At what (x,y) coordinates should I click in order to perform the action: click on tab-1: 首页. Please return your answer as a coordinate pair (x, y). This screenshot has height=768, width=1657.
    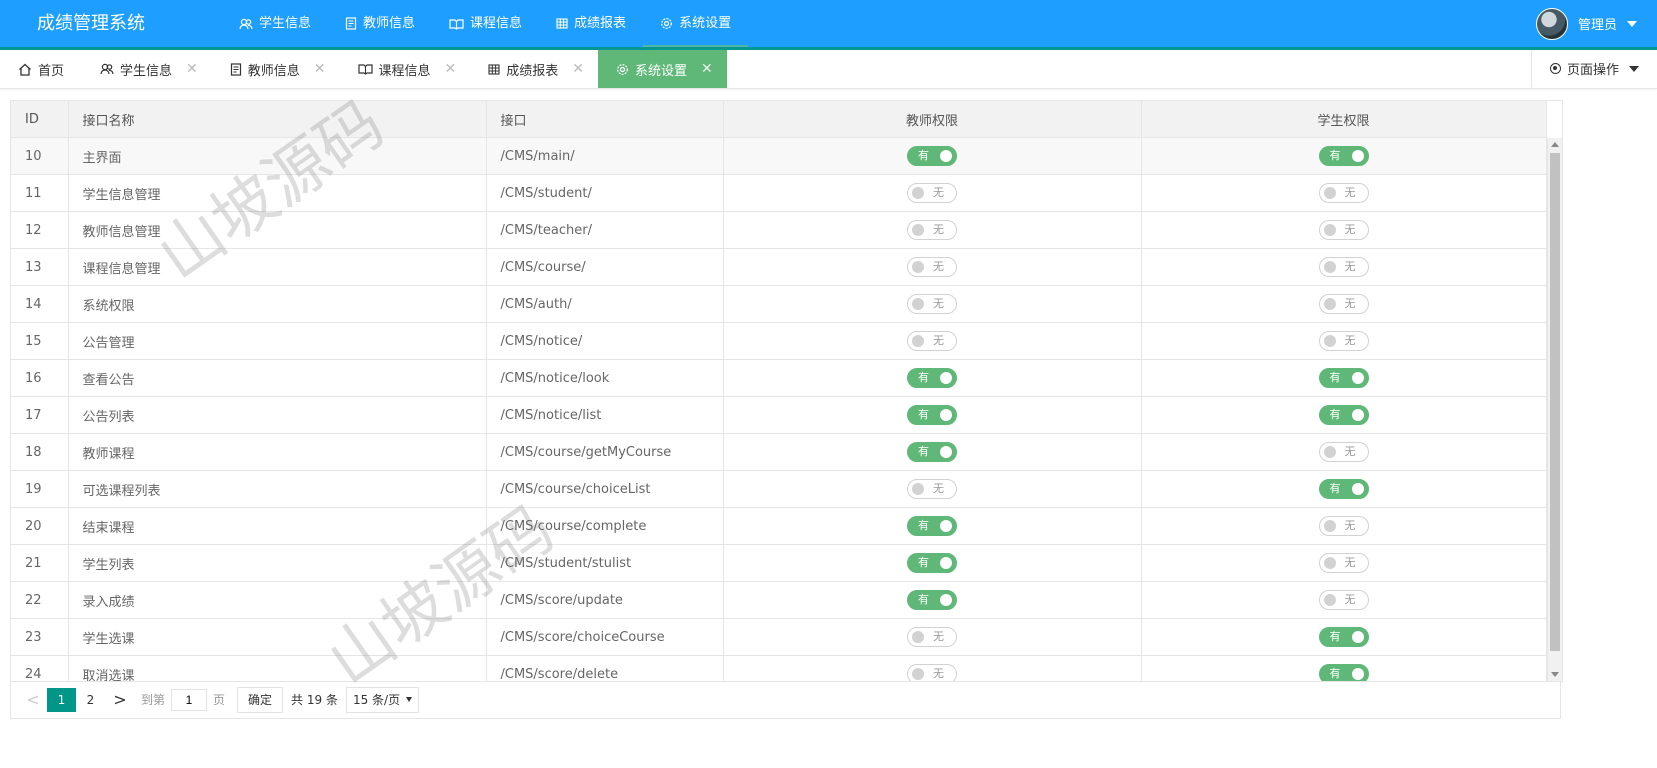
    Looking at the image, I should click on (41, 69).